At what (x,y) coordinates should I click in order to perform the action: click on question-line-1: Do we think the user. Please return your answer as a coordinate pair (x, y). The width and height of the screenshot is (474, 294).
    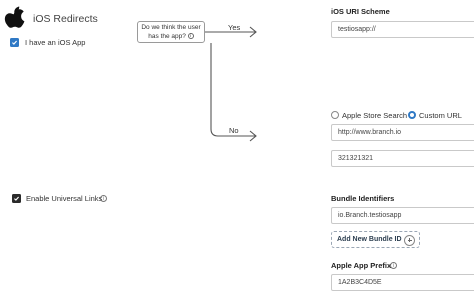
    Looking at the image, I should click on (171, 27).